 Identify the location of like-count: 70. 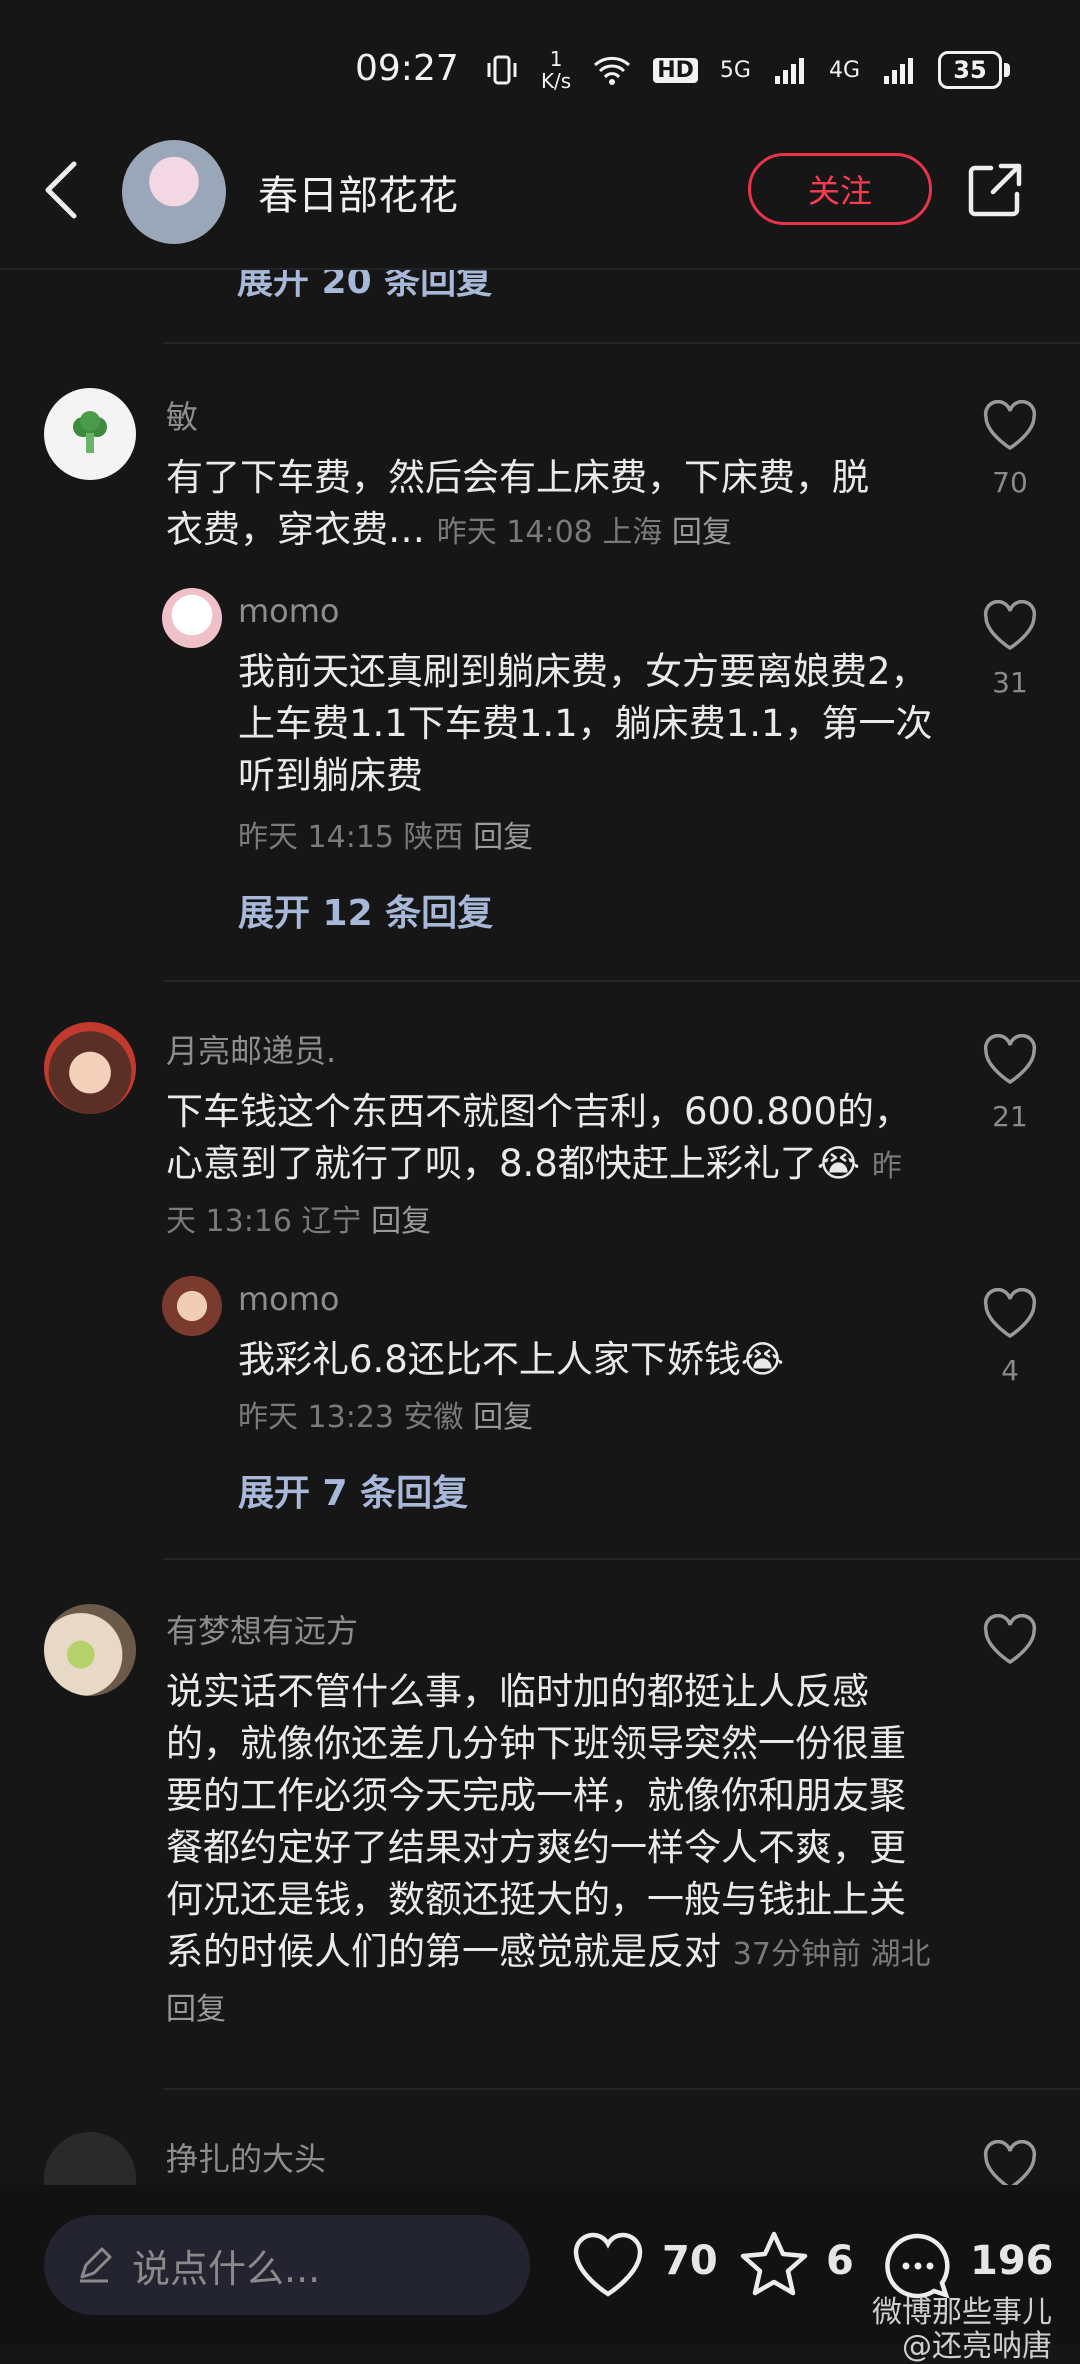
(1010, 482).